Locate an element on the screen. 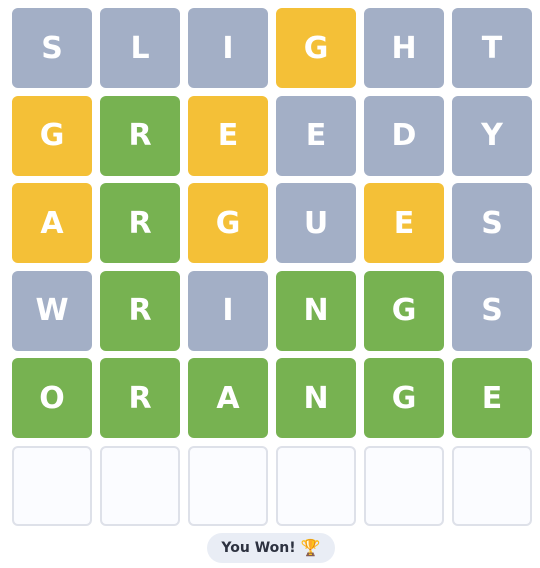 The height and width of the screenshot is (568, 540). tile-r6-c1 is located at coordinates (52, 485).